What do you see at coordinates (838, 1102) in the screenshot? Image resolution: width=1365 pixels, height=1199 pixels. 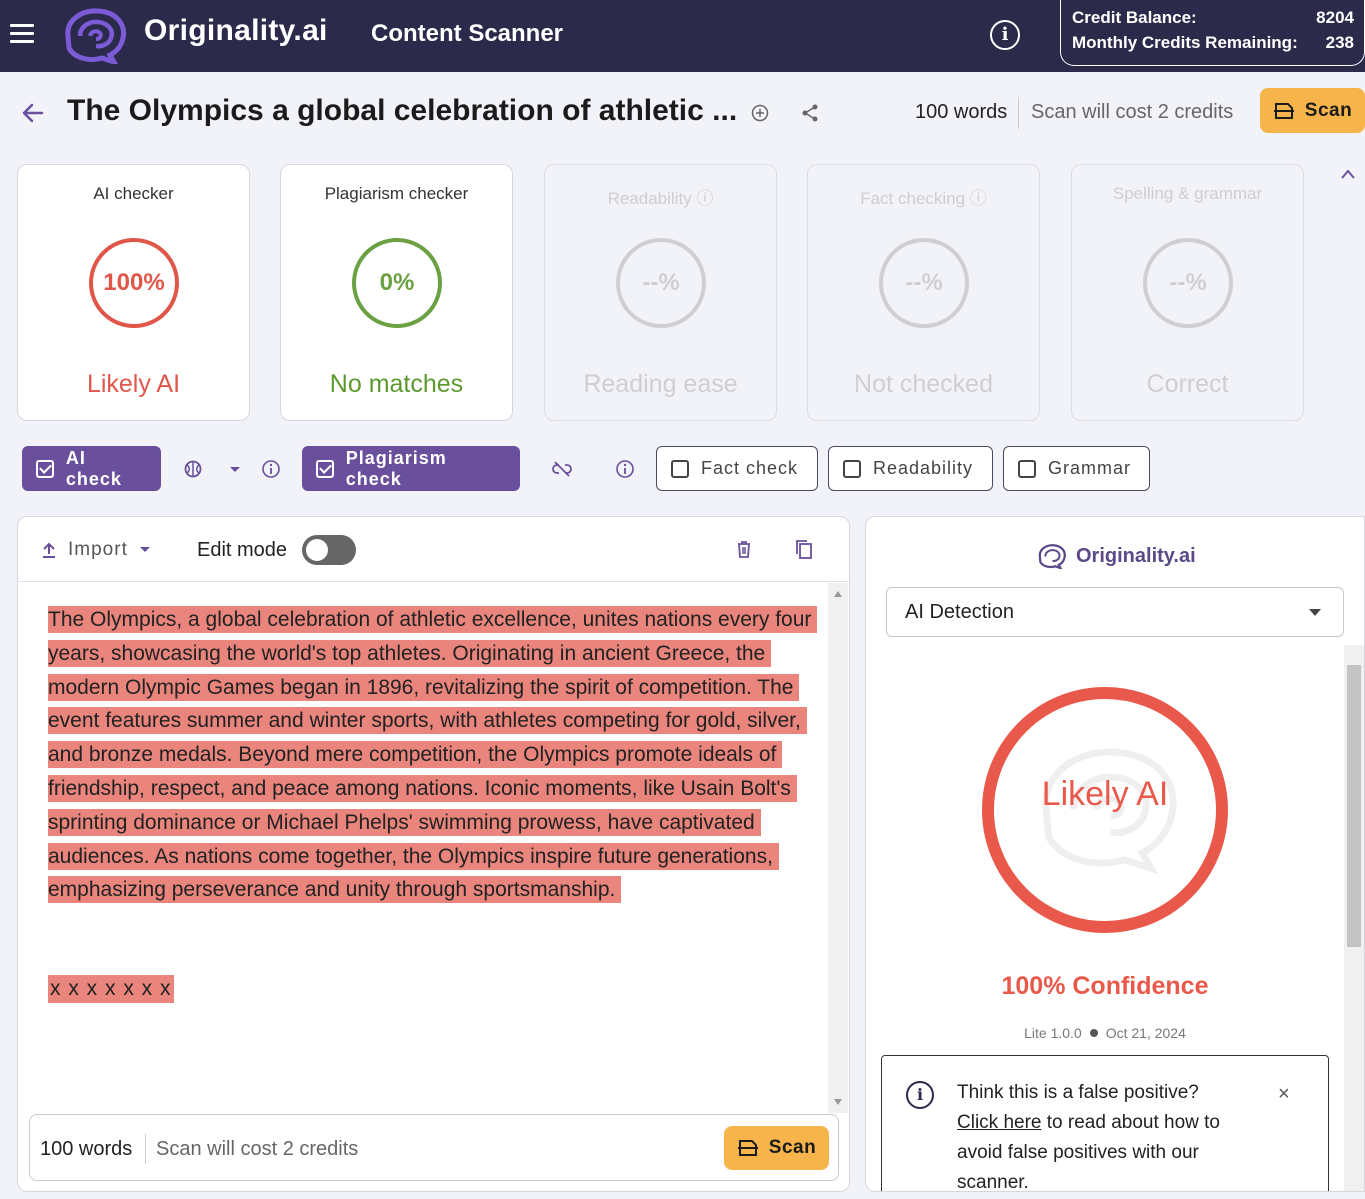 I see `scroll-down-icon` at bounding box center [838, 1102].